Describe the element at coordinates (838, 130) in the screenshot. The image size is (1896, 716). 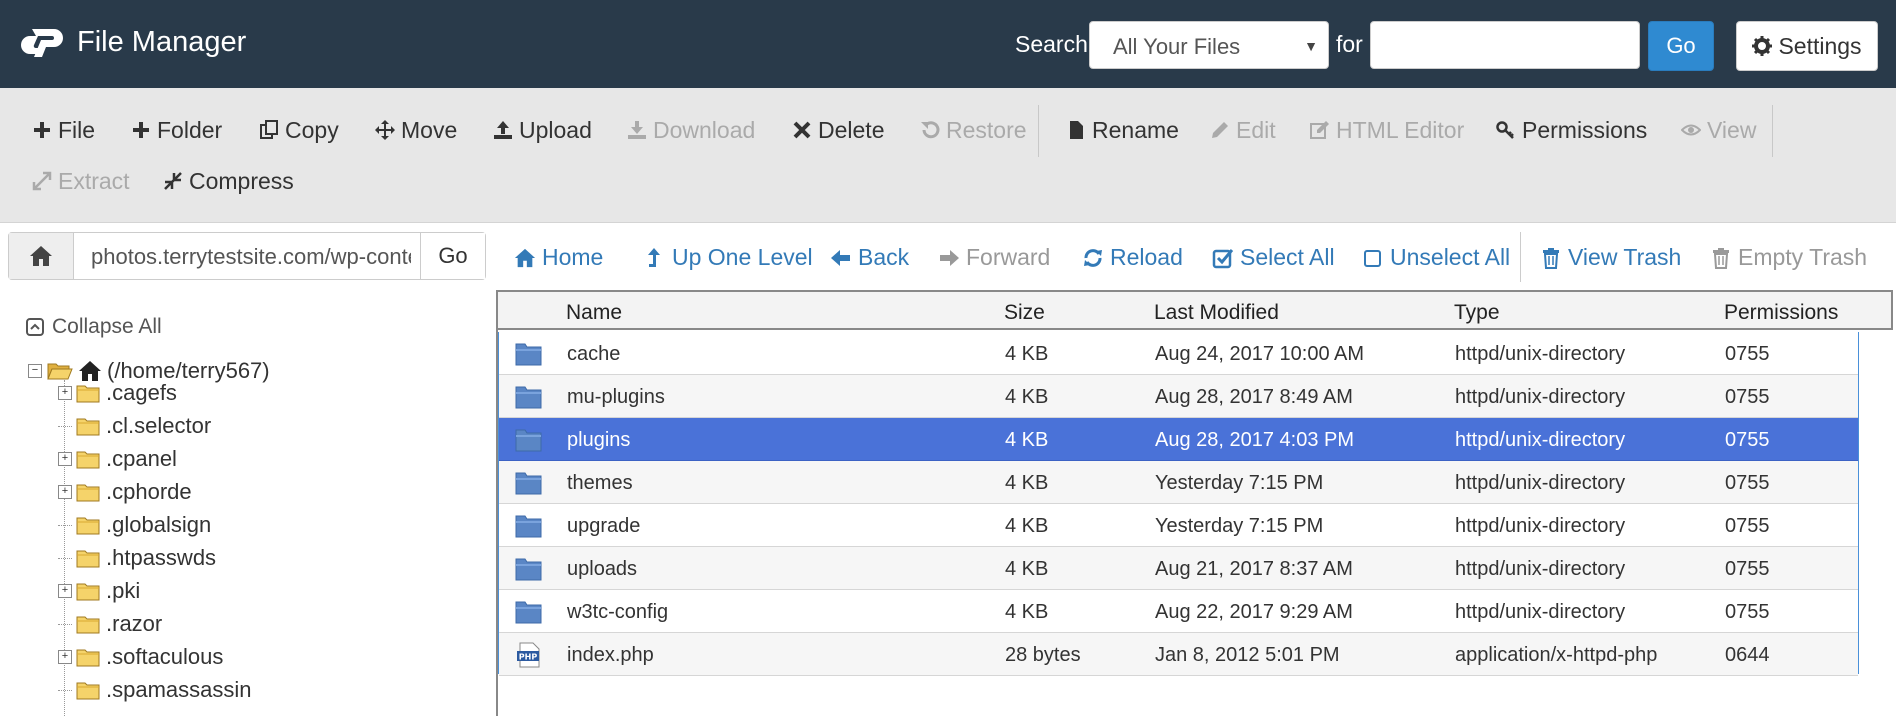
I see `delete-button: Delete` at that location.